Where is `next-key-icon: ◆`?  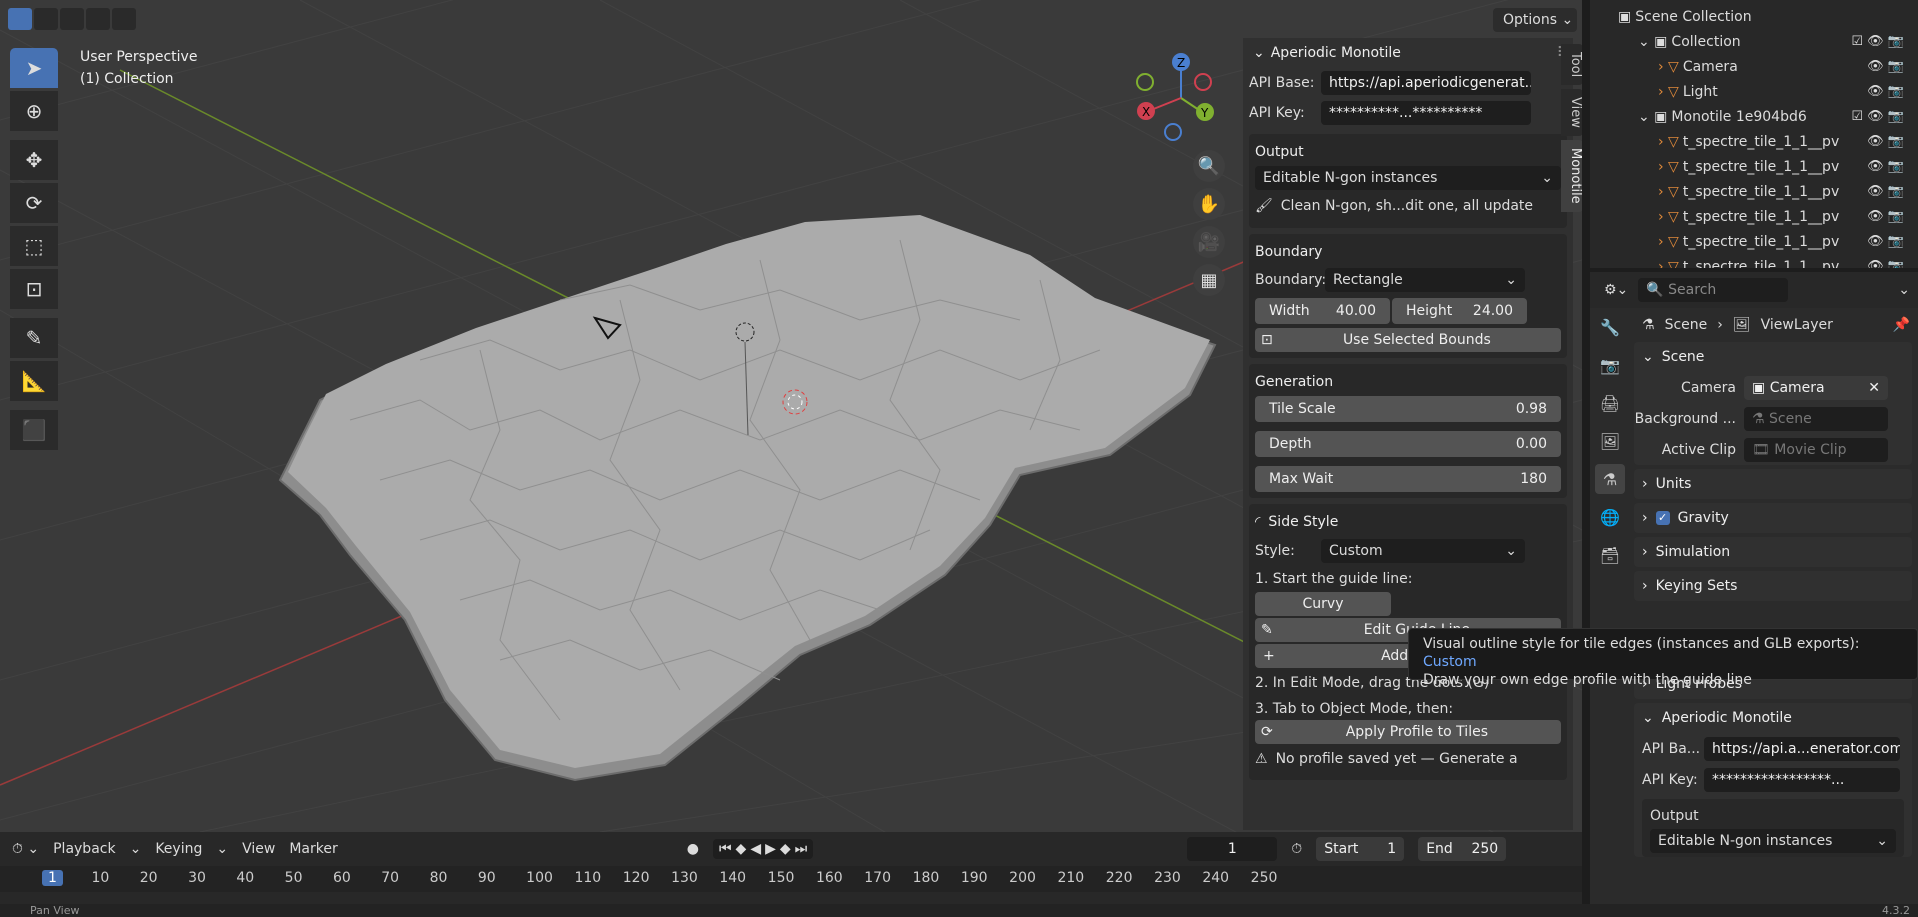 next-key-icon: ◆ is located at coordinates (785, 849).